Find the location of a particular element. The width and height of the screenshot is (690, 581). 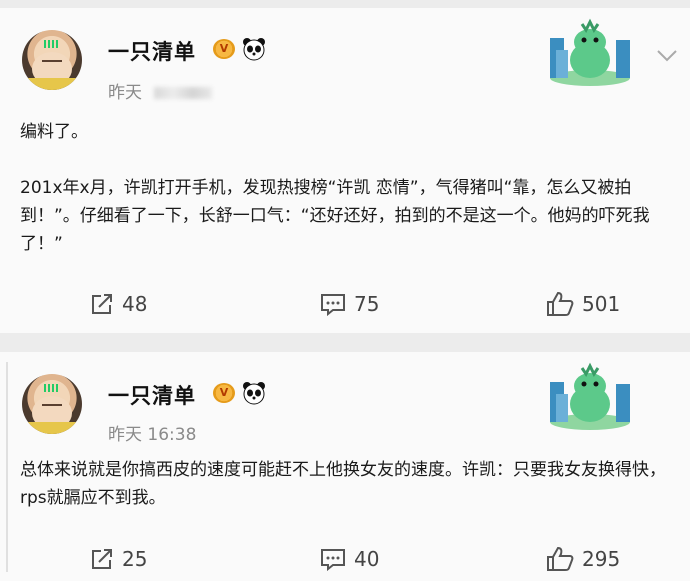

like-count: 501 is located at coordinates (601, 304).